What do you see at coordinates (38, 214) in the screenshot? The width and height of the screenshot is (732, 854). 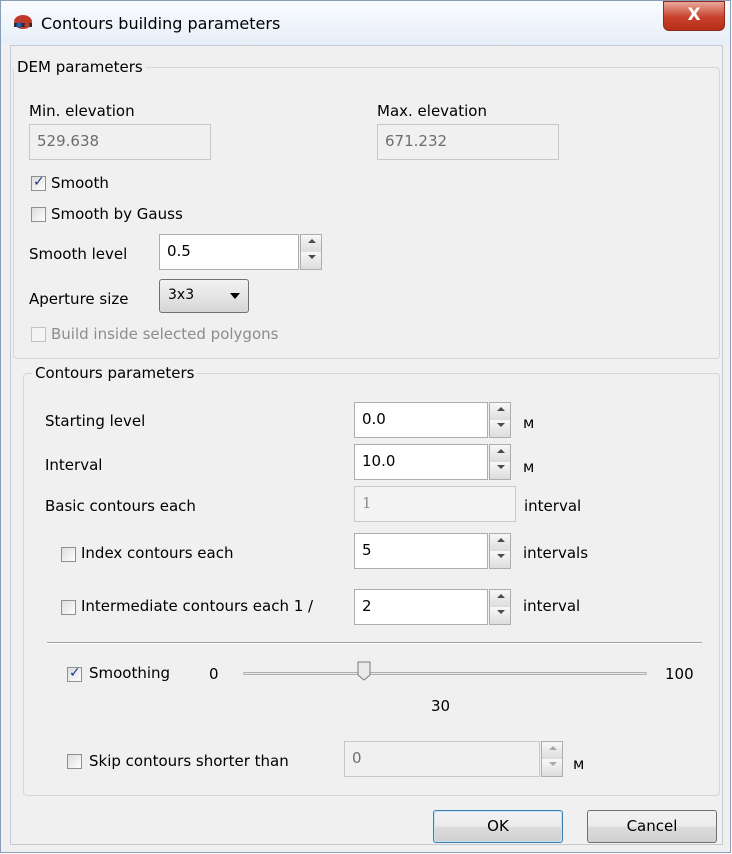 I see `smooth-by-gauss-checkbox` at bounding box center [38, 214].